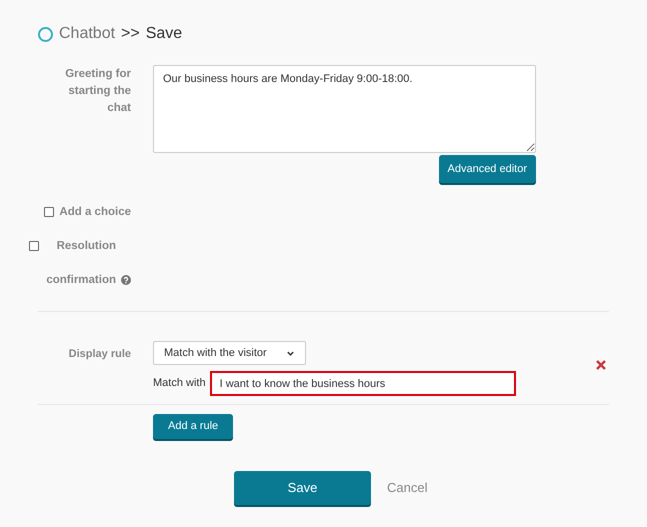 The width and height of the screenshot is (647, 527). What do you see at coordinates (600, 365) in the screenshot?
I see `close-icon` at bounding box center [600, 365].